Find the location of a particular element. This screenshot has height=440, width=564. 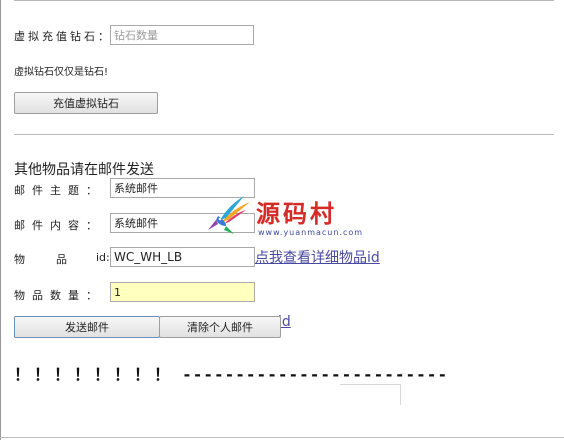

watermark-url: www.yuanmacun.com is located at coordinates (311, 232).